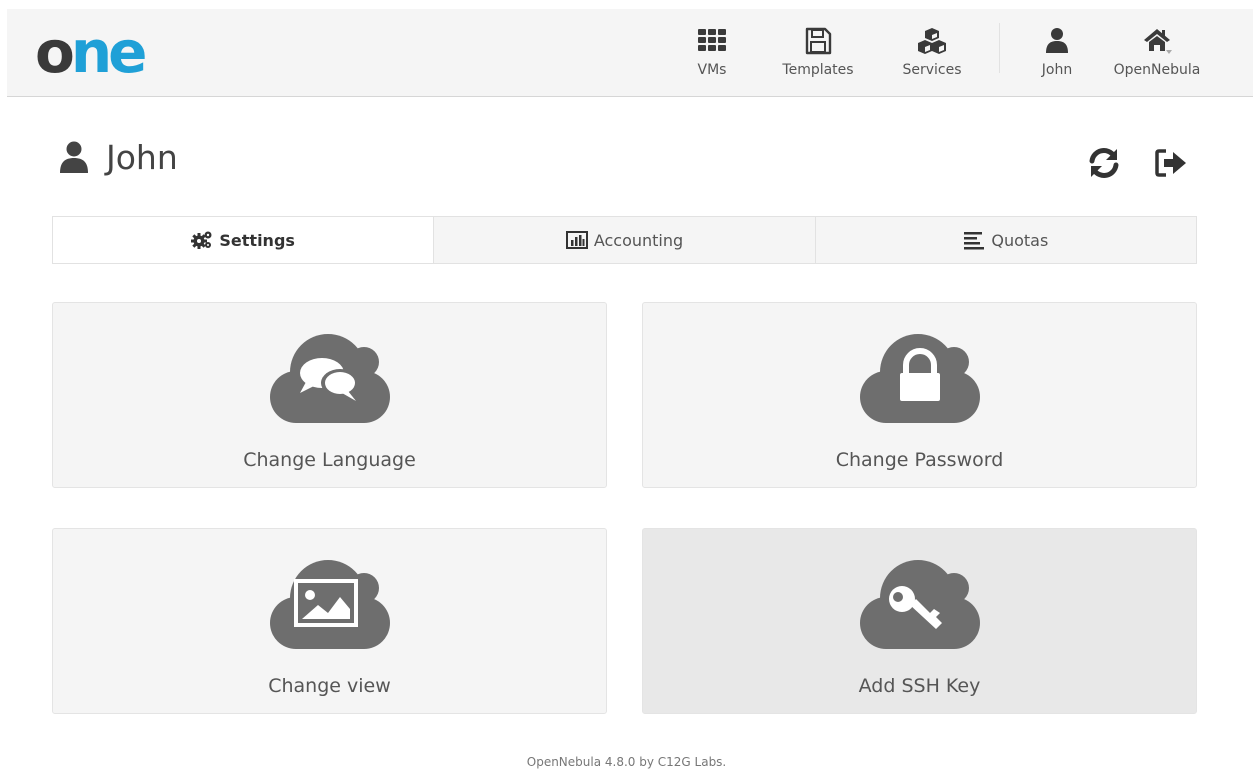 The image size is (1253, 772). I want to click on tab-settings-label: Settings, so click(257, 240).